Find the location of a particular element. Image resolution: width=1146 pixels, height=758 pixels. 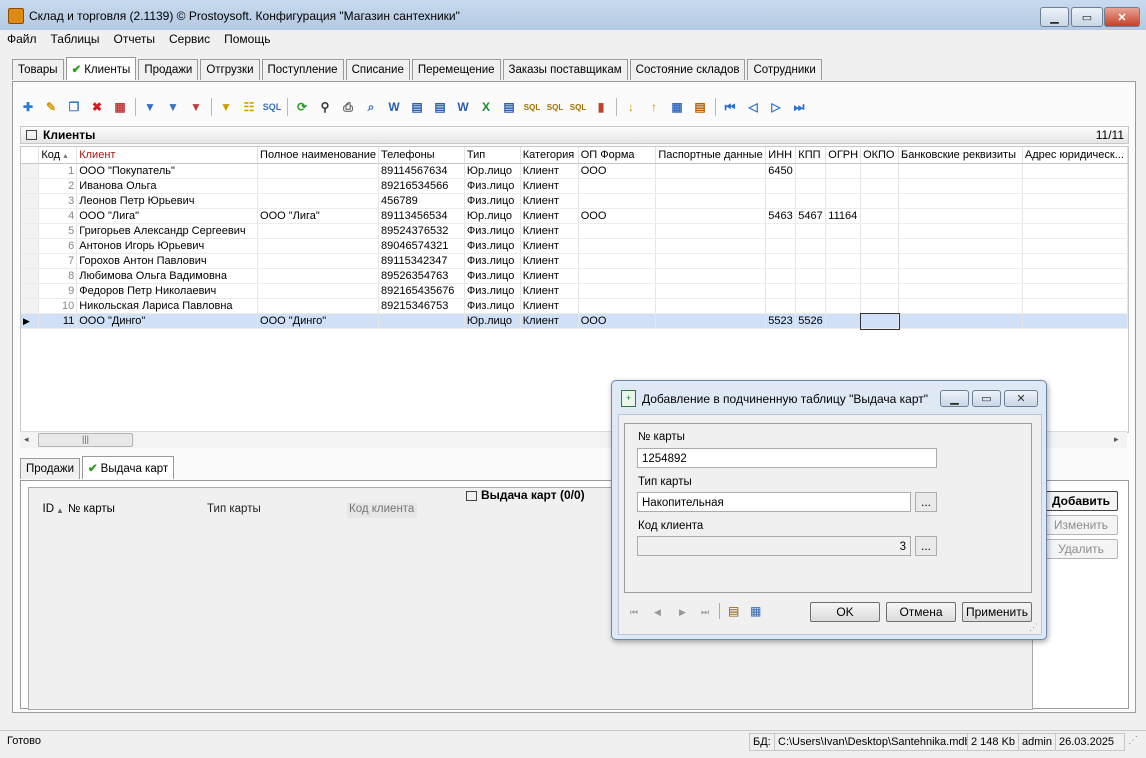

column-header: Клиент is located at coordinates (167, 155).